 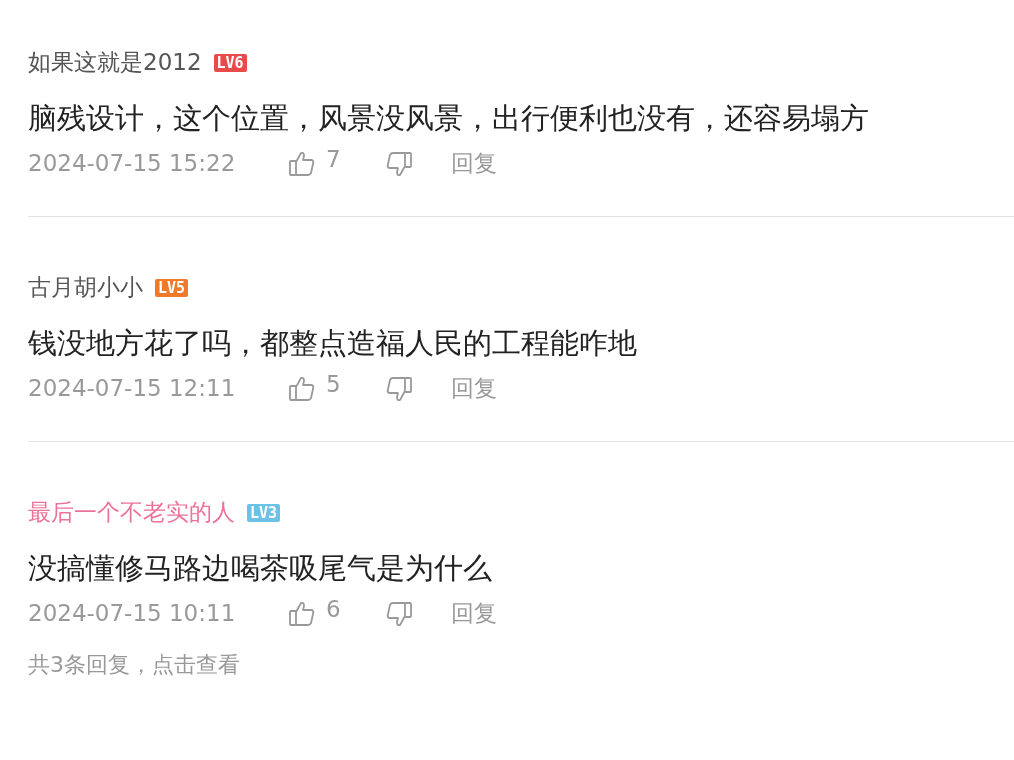 What do you see at coordinates (132, 614) in the screenshot?
I see `timestamp: 2024-07-15 10:11` at bounding box center [132, 614].